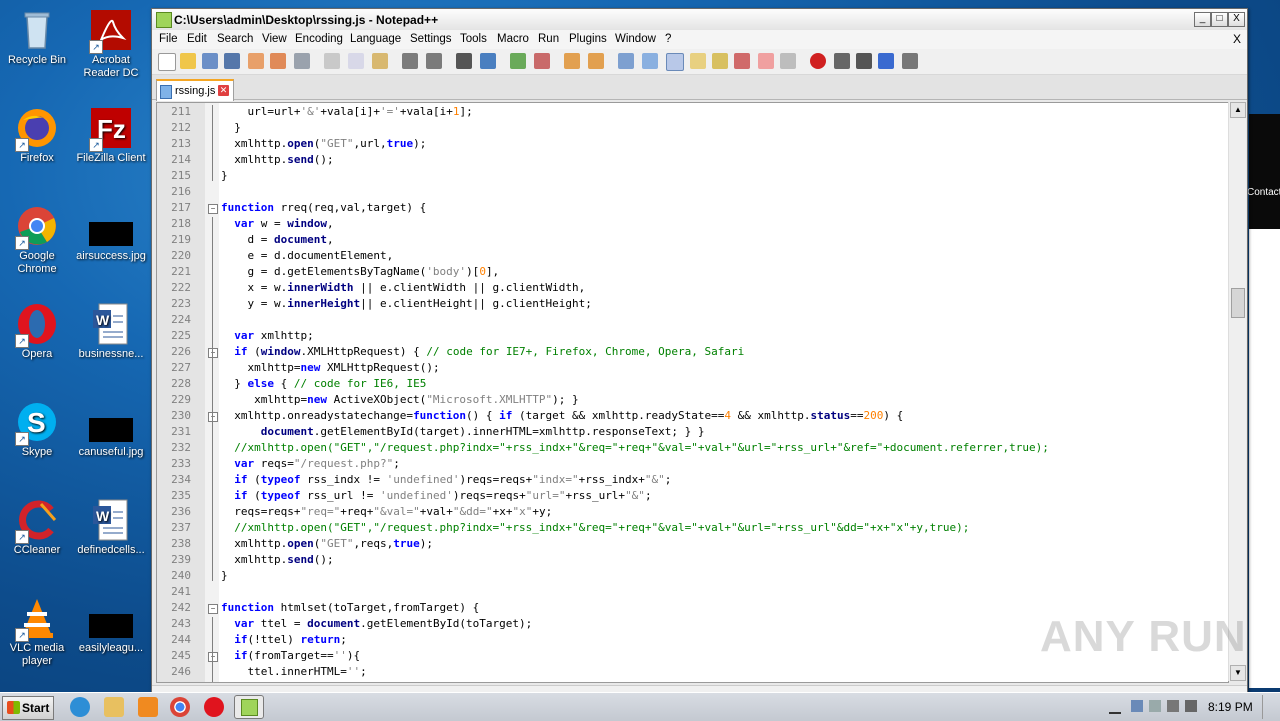 The image size is (1280, 721). Describe the element at coordinates (1270, 707) in the screenshot. I see `show-desktop-button` at that location.